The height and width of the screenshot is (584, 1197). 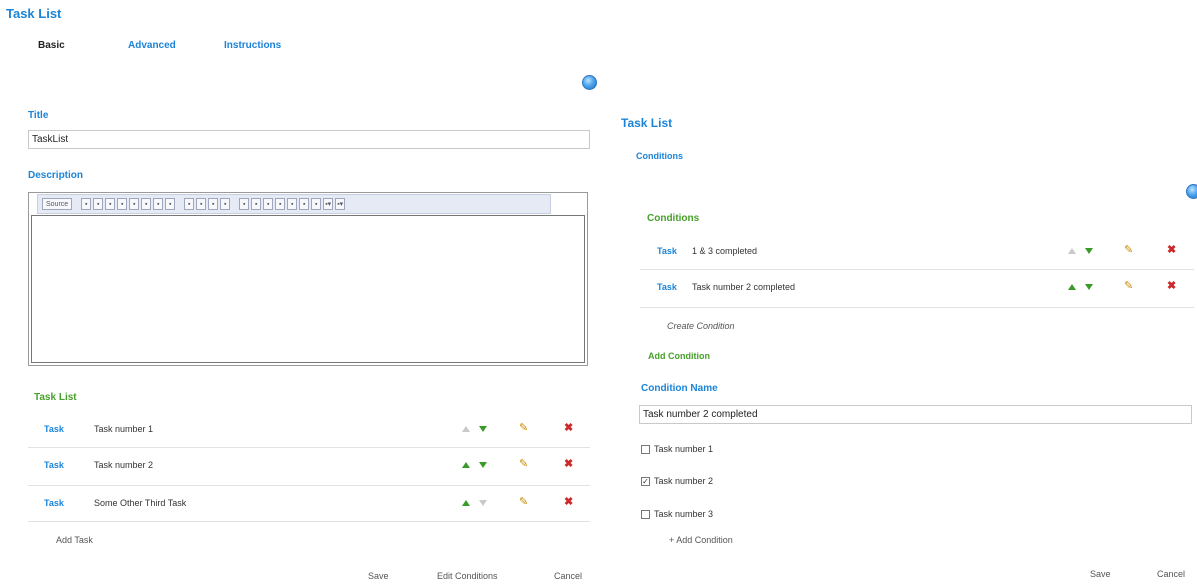 I want to click on checkbox-row: Task number 3, so click(x=677, y=514).